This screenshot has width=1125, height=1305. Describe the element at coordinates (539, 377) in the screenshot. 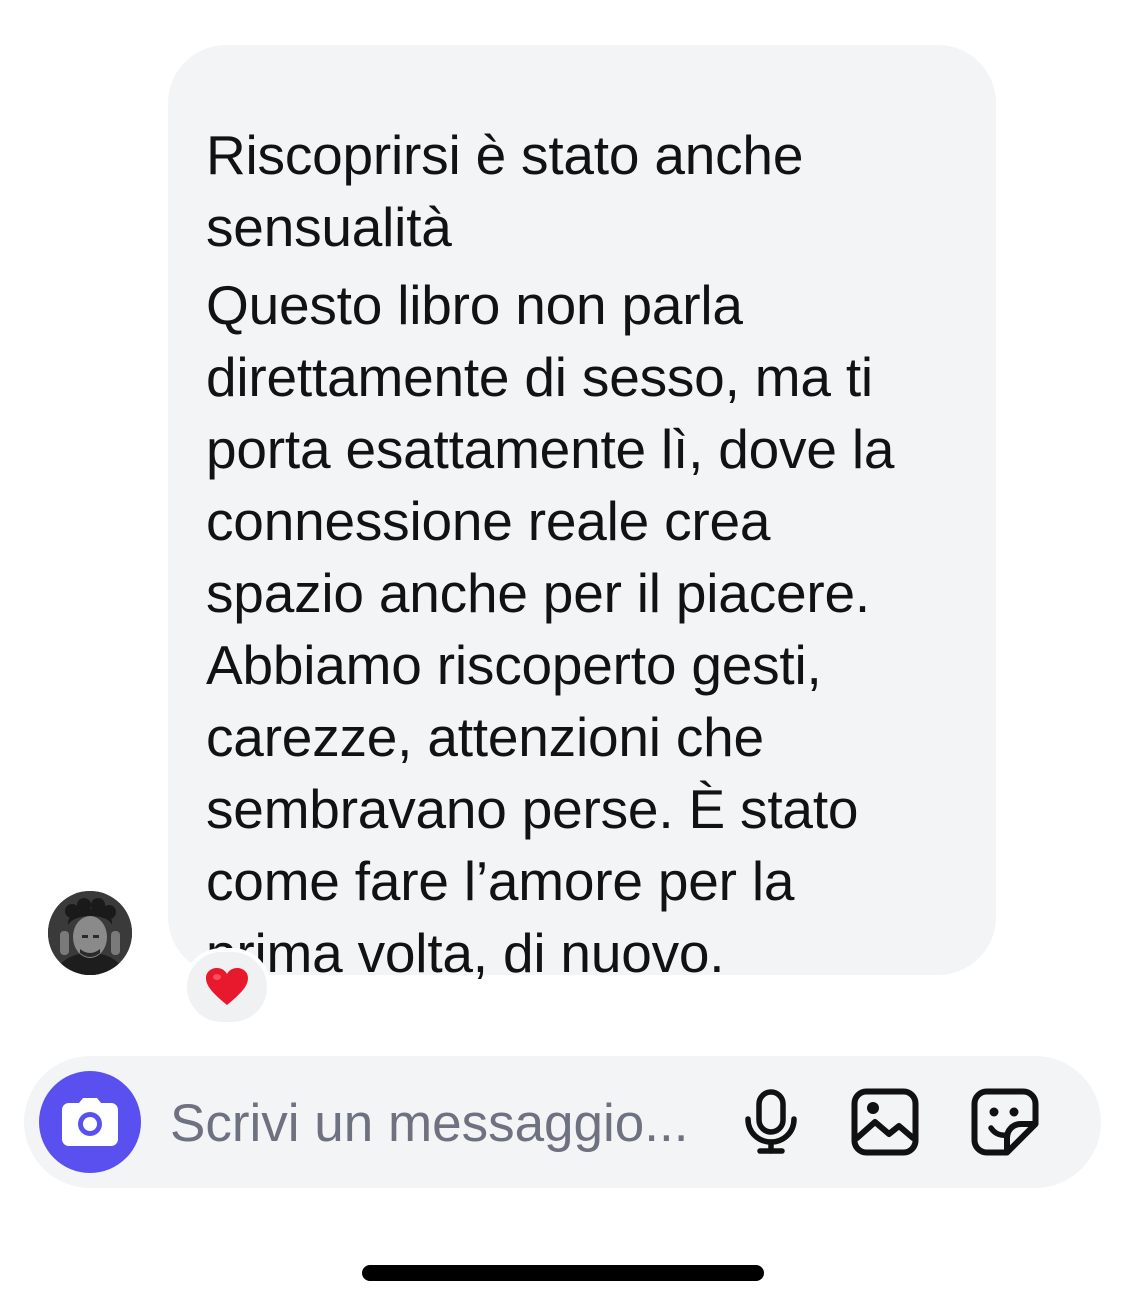

I see `message-line: direttamente di sesso, ma ti` at that location.